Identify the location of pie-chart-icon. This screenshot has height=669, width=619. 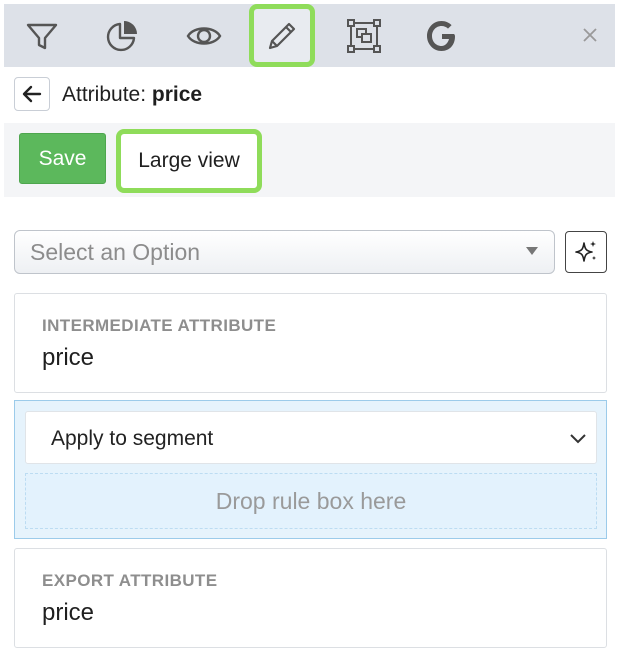
(121, 35).